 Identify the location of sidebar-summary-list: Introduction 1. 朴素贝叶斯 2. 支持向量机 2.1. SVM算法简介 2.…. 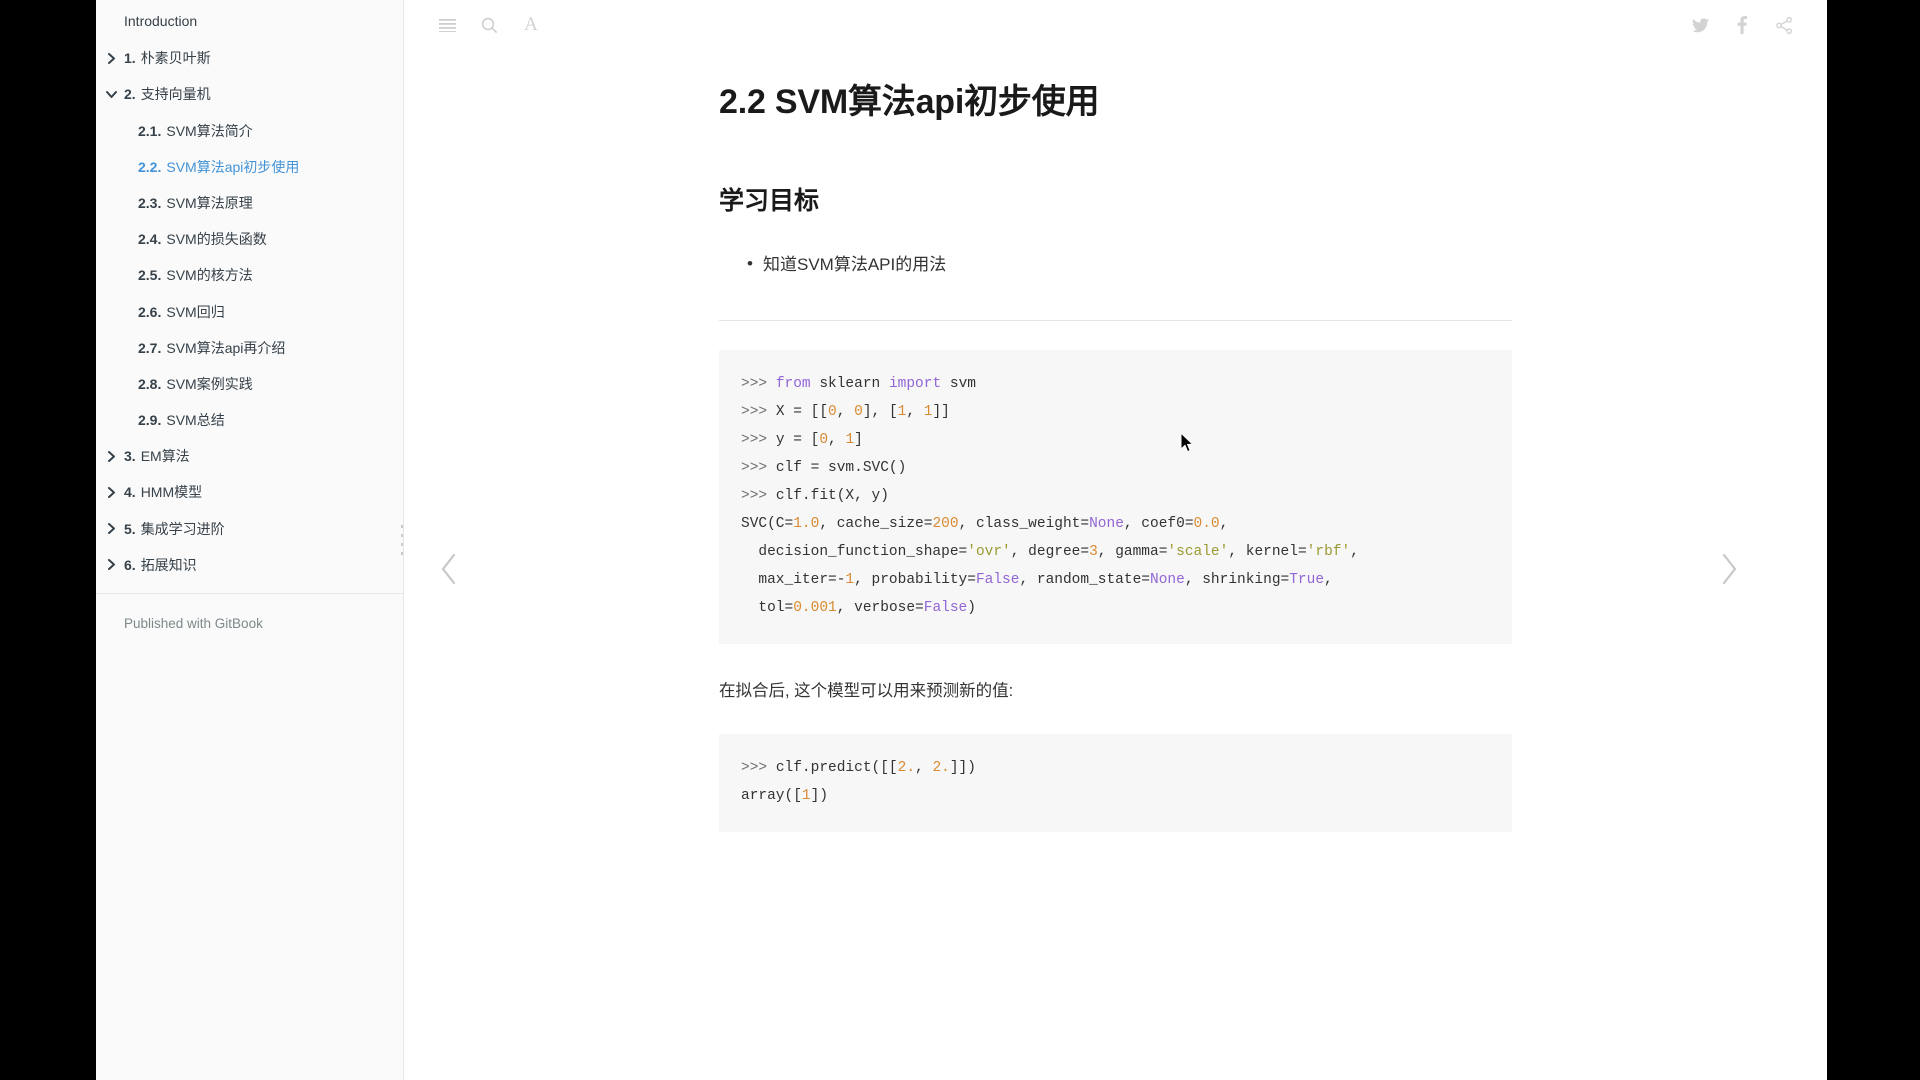
(249, 291).